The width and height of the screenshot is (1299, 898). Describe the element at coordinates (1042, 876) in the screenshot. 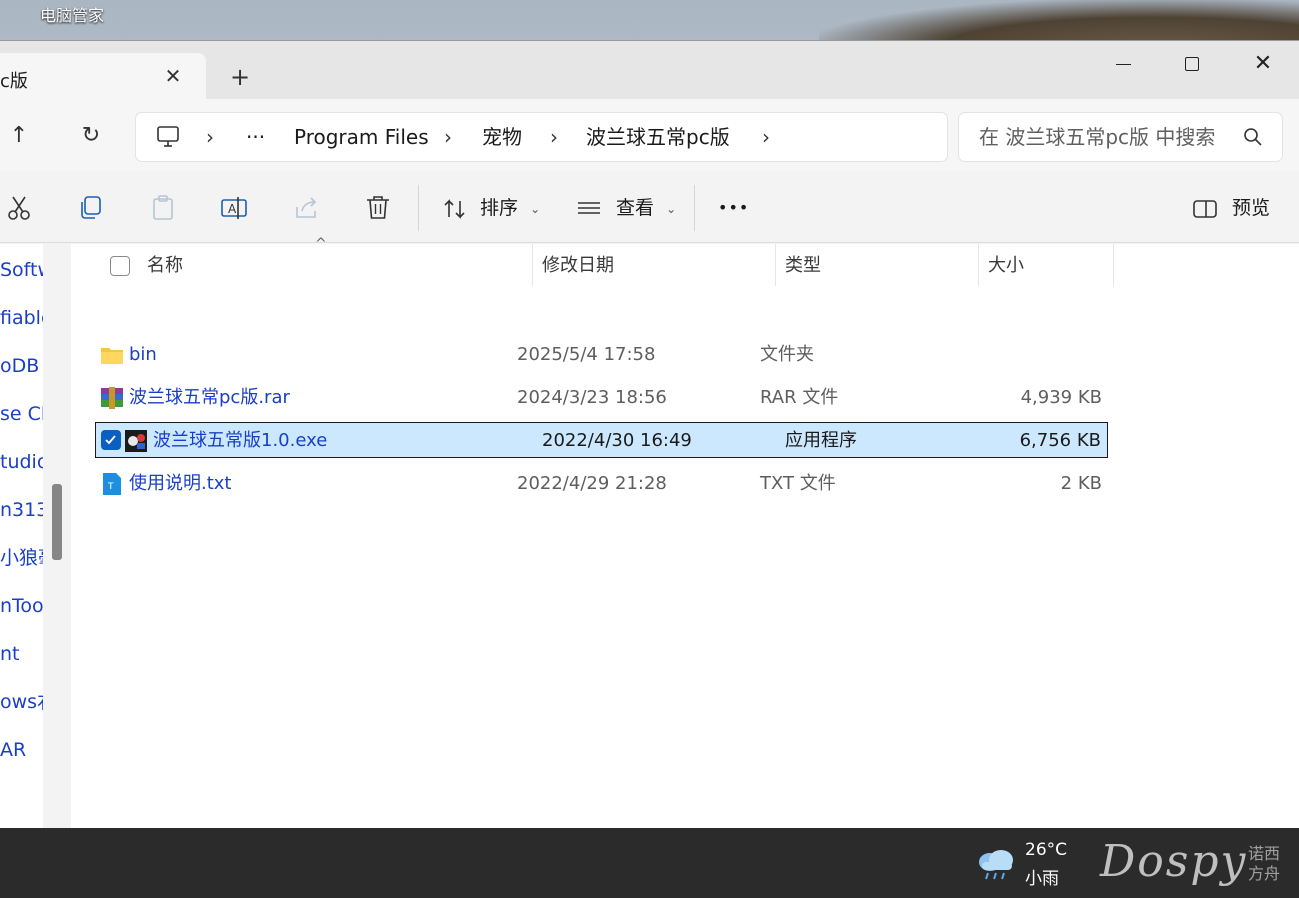

I see `weather-condition: 小雨` at that location.